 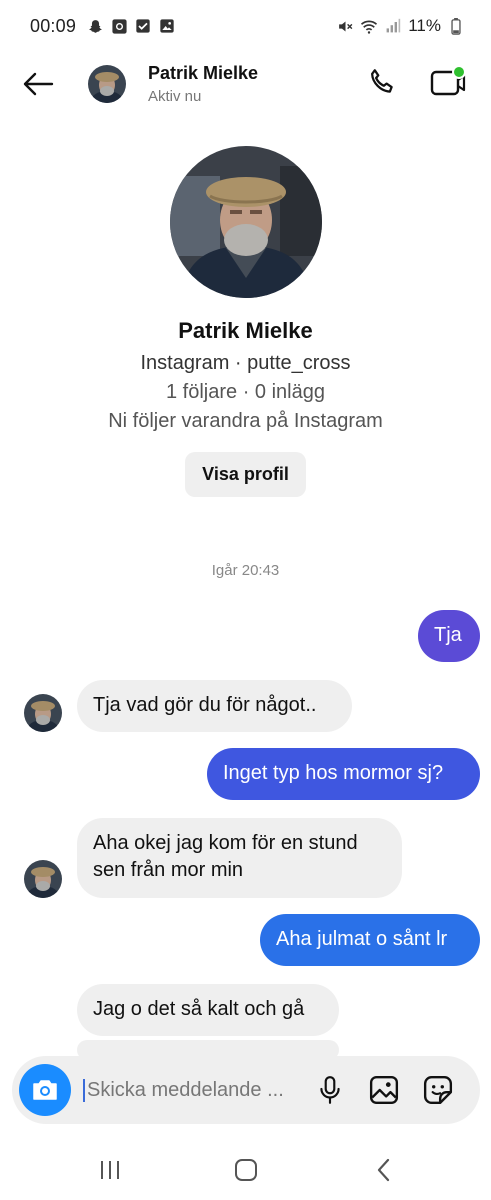 I want to click on conversation-timestamp: Igår 20:43, so click(x=245, y=570).